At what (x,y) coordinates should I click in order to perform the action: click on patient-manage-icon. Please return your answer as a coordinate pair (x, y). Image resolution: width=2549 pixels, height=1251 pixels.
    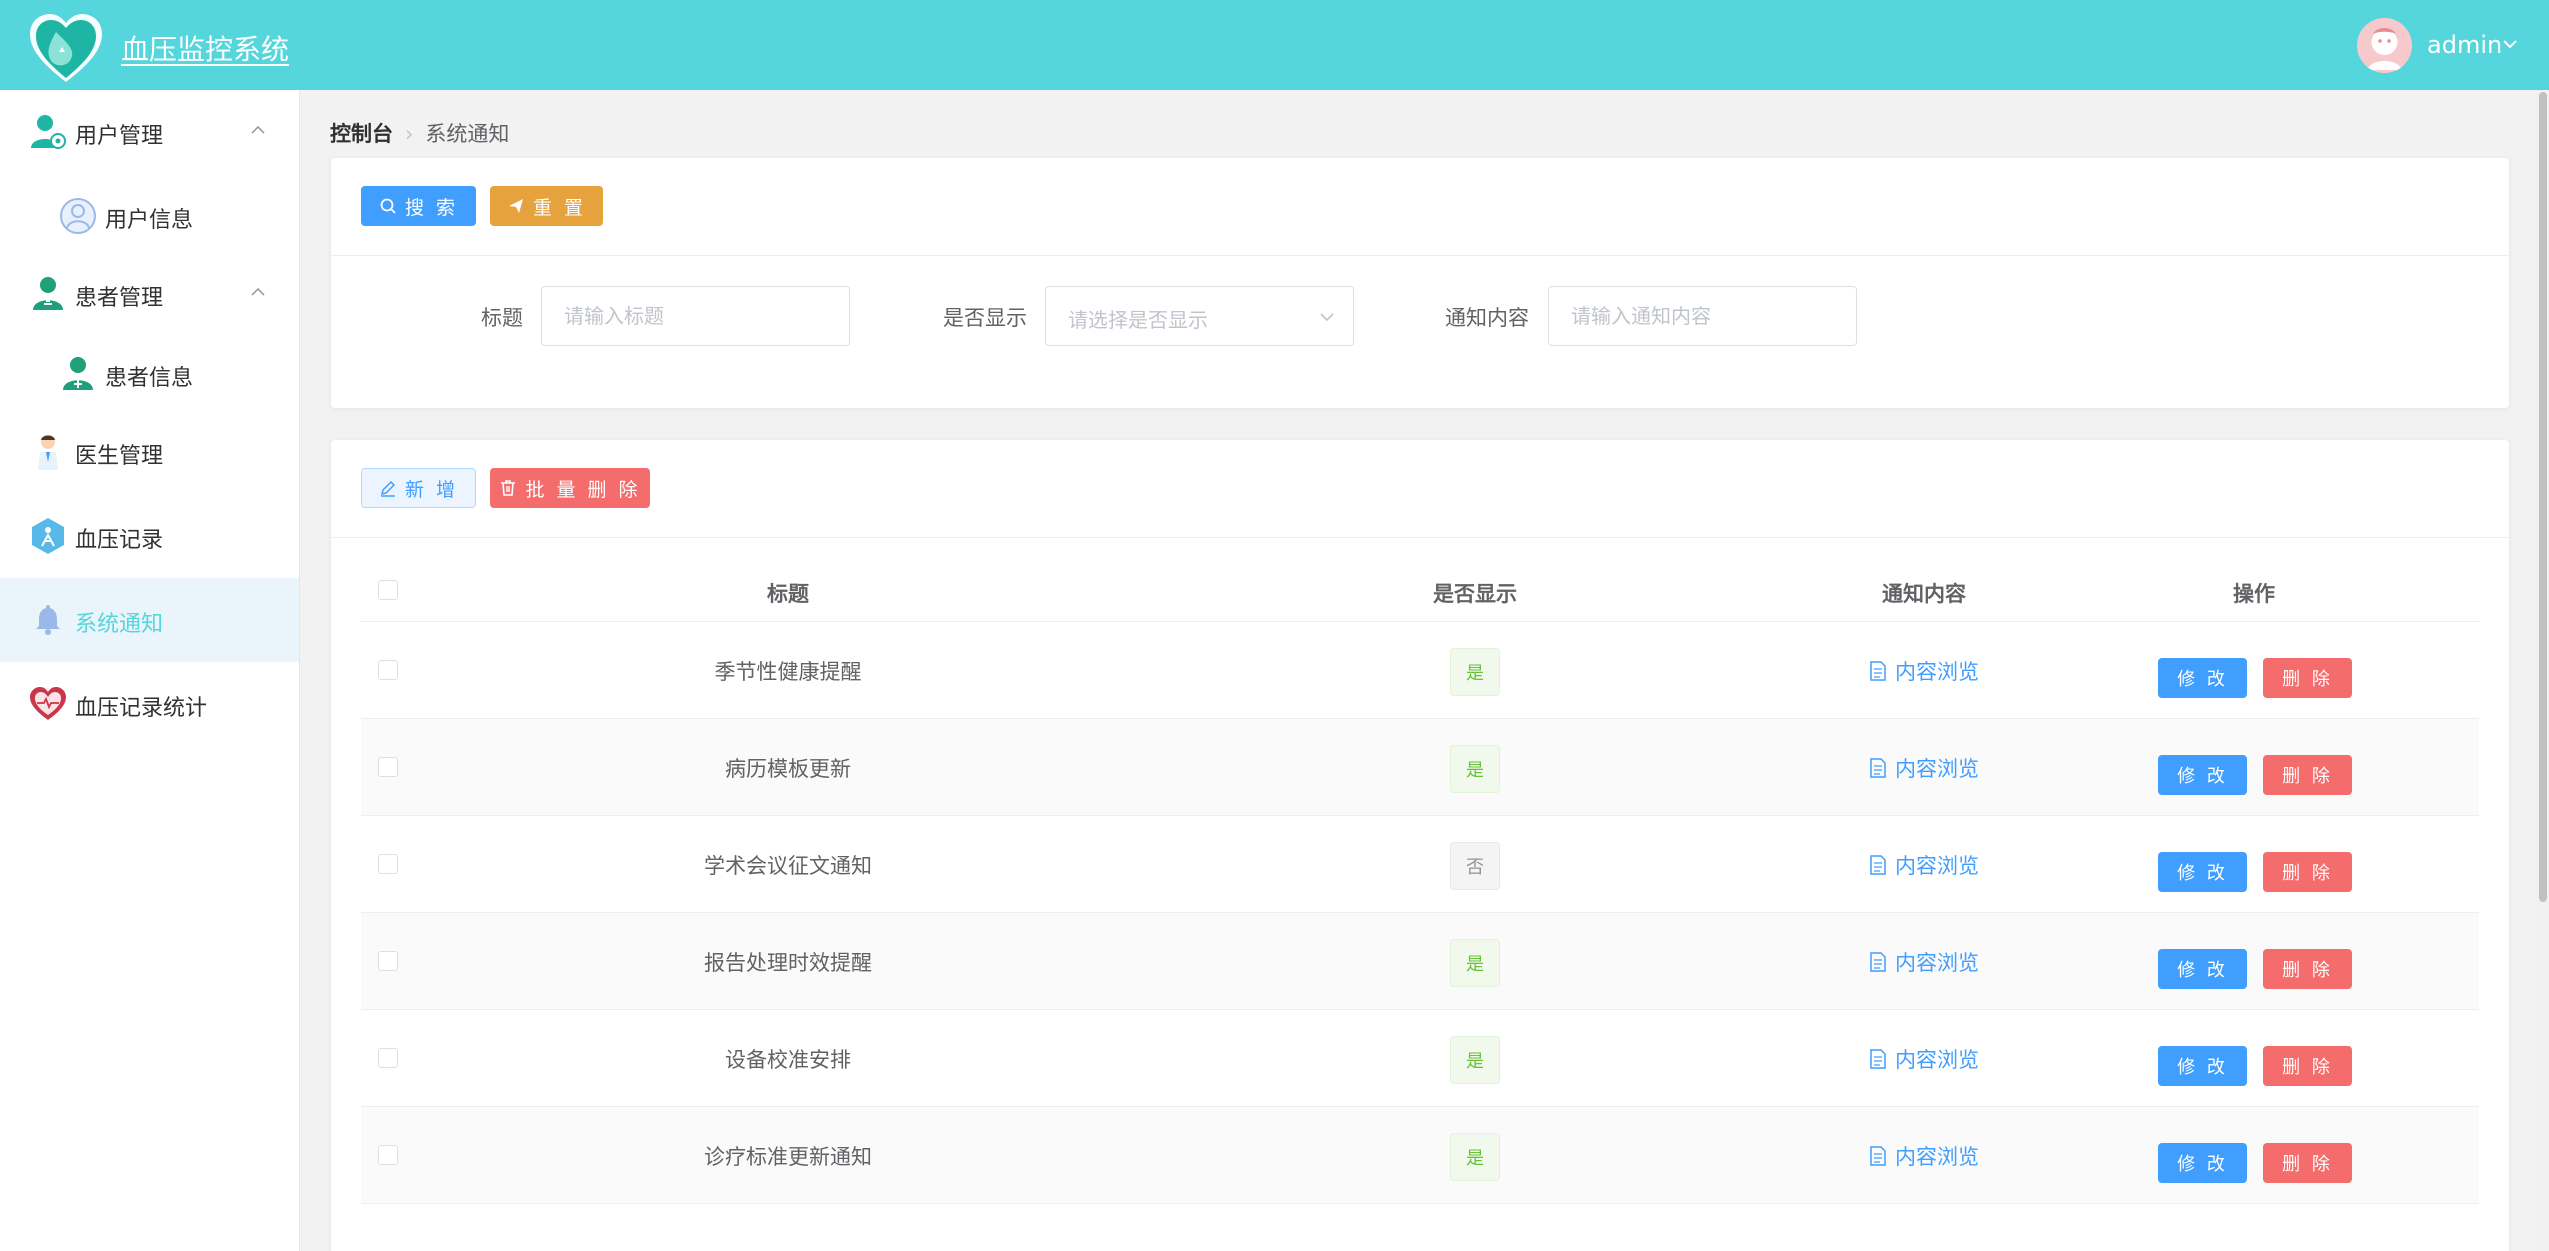
    Looking at the image, I should click on (48, 293).